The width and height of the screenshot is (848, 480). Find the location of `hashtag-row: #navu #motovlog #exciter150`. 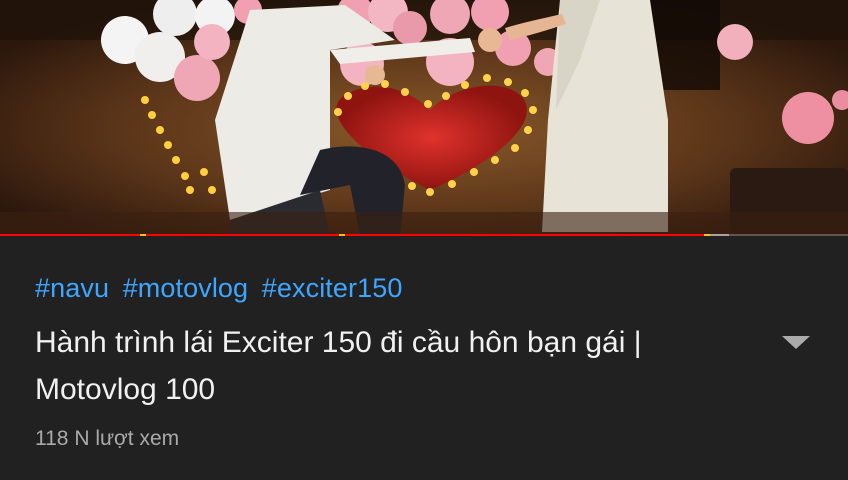

hashtag-row: #navu #motovlog #exciter150 is located at coordinates (221, 288).